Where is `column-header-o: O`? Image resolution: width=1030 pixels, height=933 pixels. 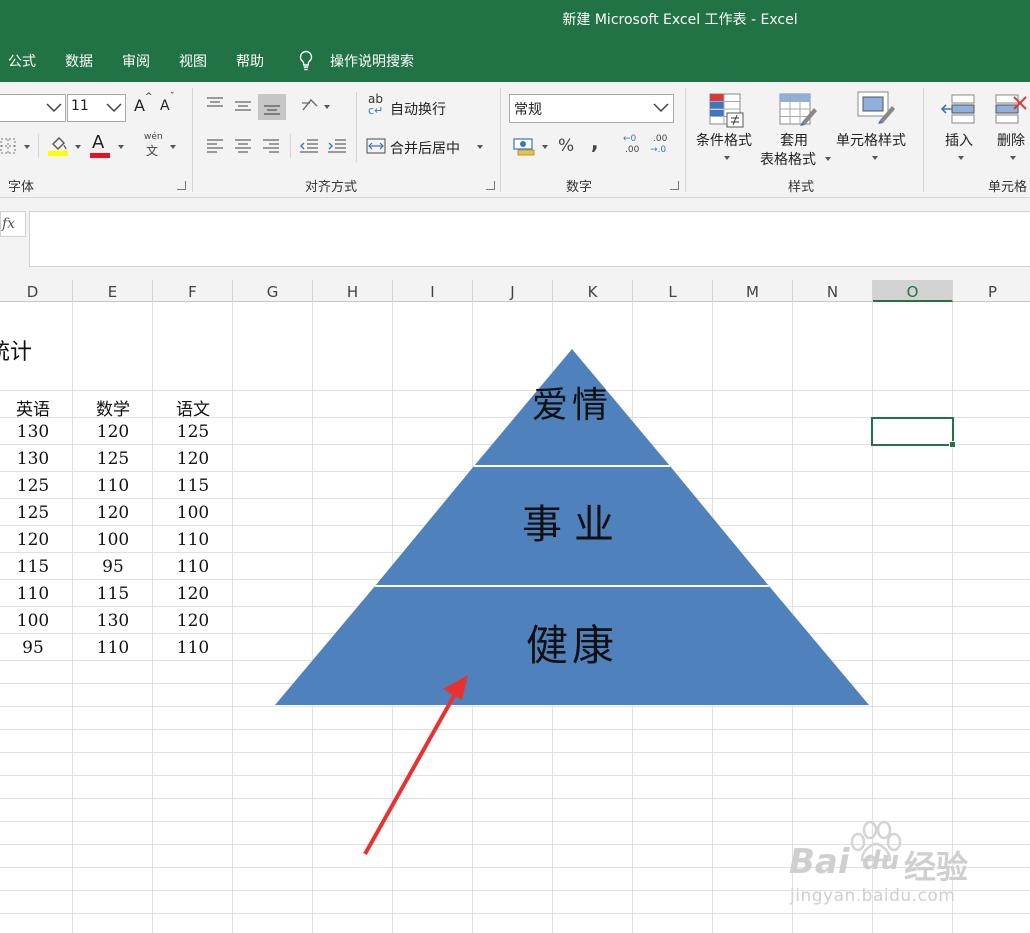 column-header-o: O is located at coordinates (913, 291).